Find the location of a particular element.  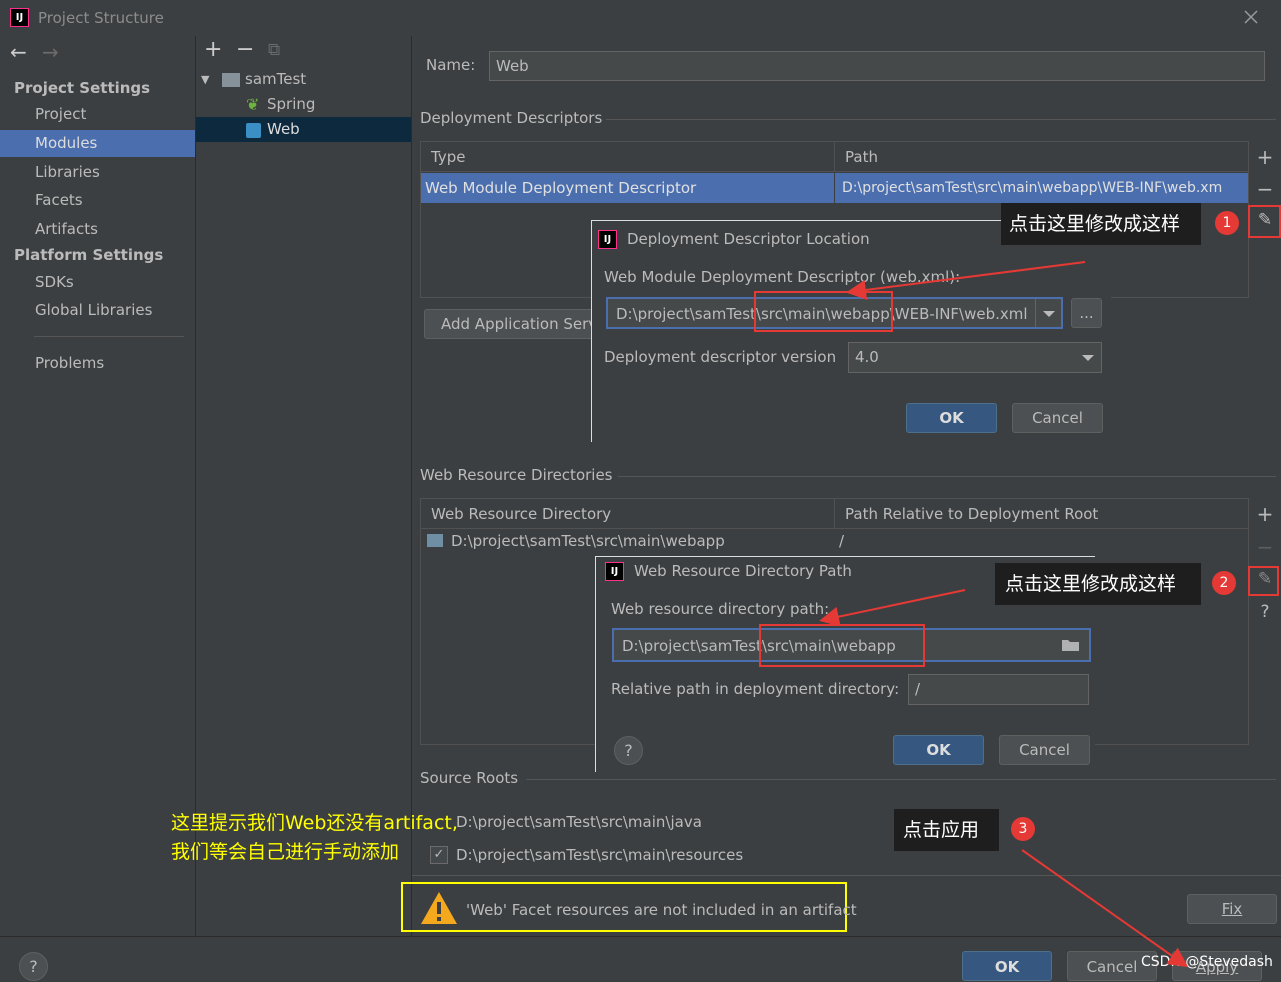

nav-item-artifacts: Artifacts is located at coordinates (97, 229).